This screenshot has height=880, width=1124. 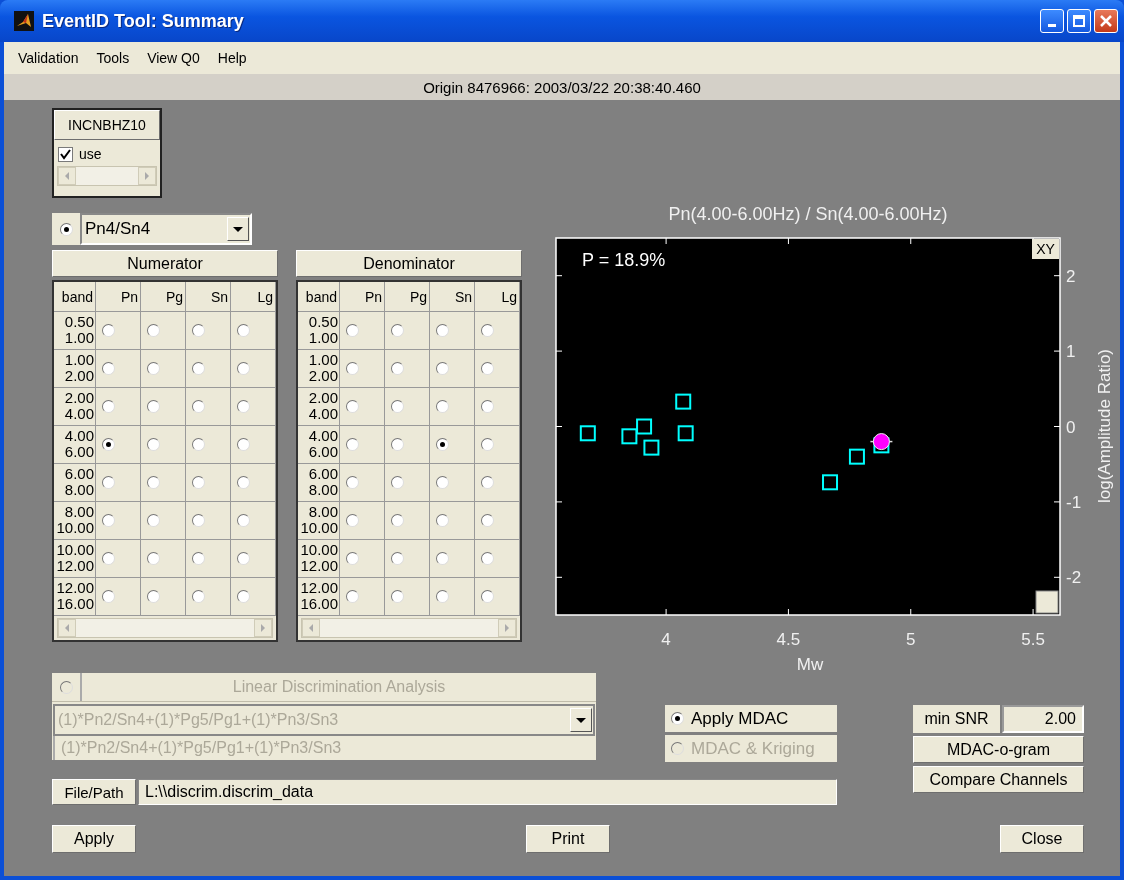 I want to click on column-header: Lg, so click(x=253, y=297).